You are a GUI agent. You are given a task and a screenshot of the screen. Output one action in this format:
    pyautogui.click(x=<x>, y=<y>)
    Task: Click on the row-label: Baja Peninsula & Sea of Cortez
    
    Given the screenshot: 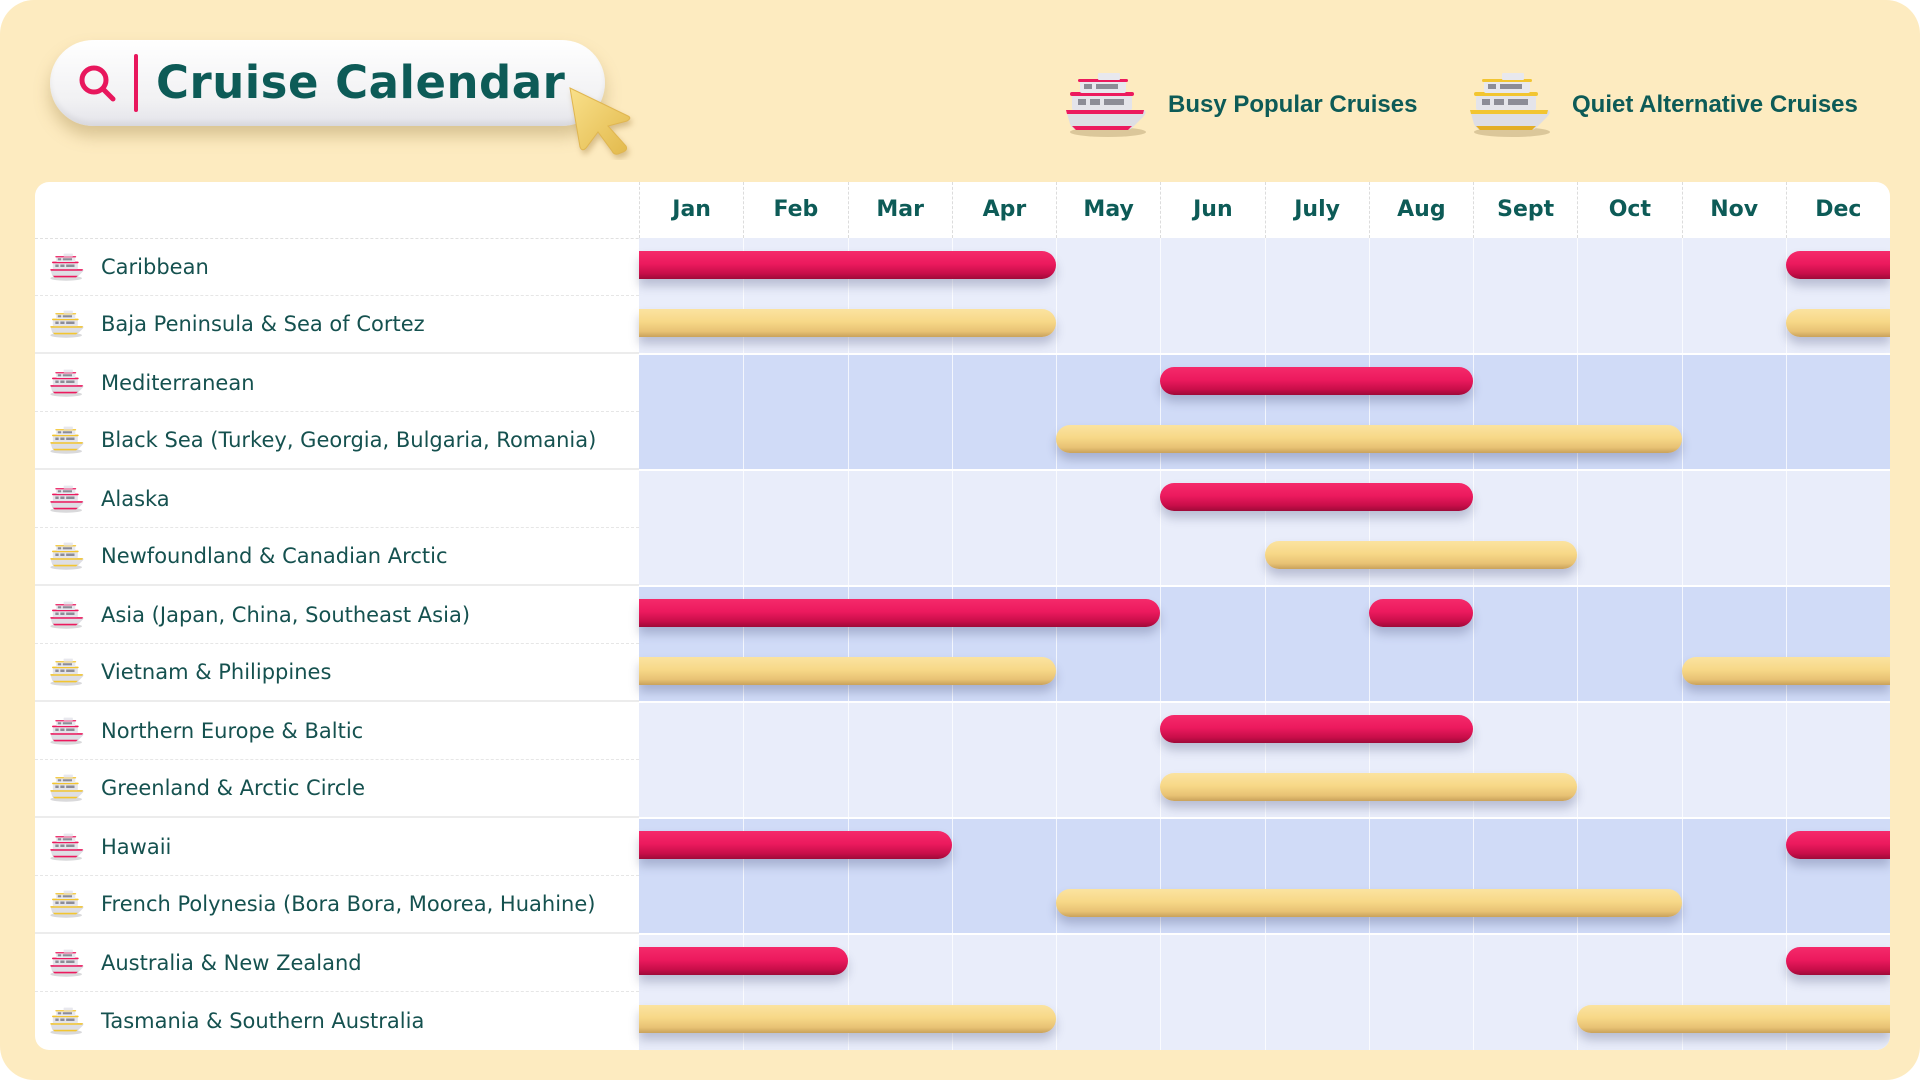 What is the action you would take?
    pyautogui.click(x=337, y=325)
    